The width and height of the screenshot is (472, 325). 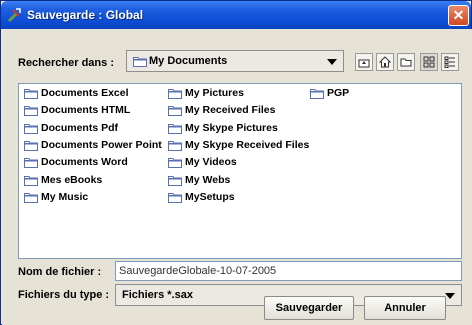 What do you see at coordinates (72, 179) in the screenshot?
I see `list-item-label: Mes eBooks` at bounding box center [72, 179].